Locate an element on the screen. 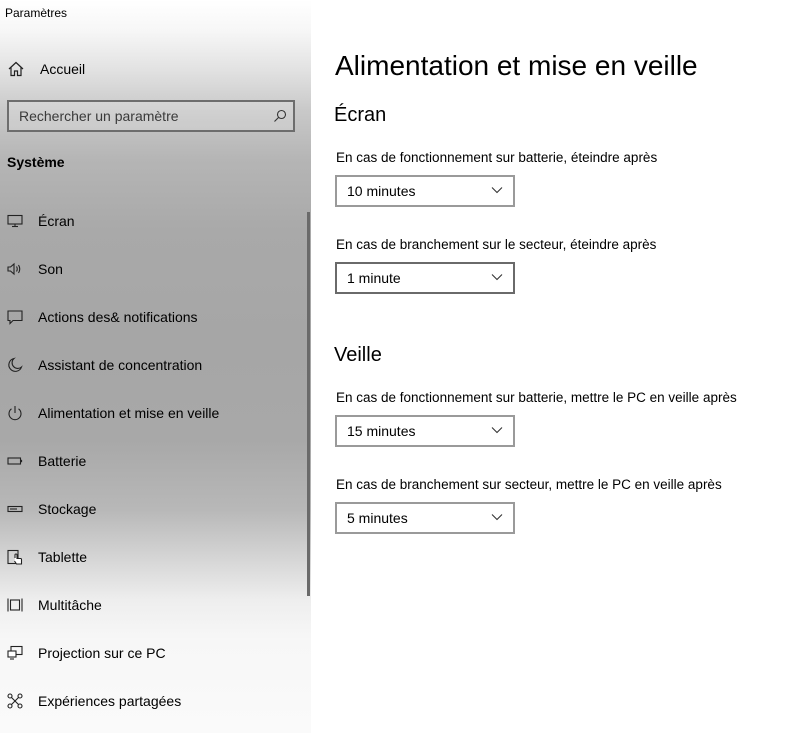  sidebar-item-battery: Batterie is located at coordinates (152, 461).